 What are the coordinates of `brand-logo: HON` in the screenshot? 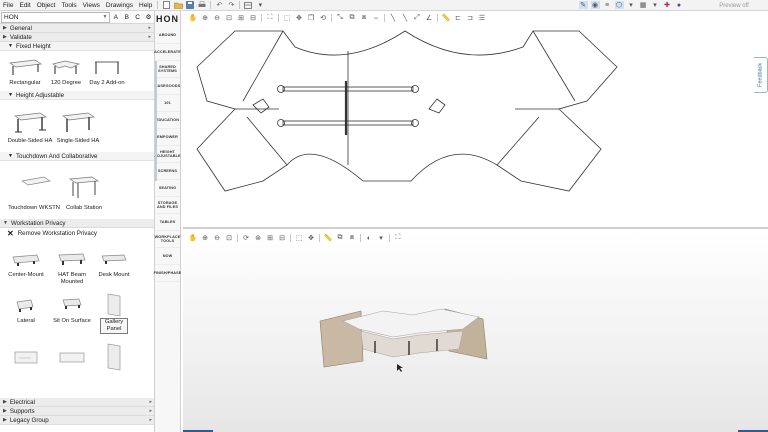 It's located at (167, 19).